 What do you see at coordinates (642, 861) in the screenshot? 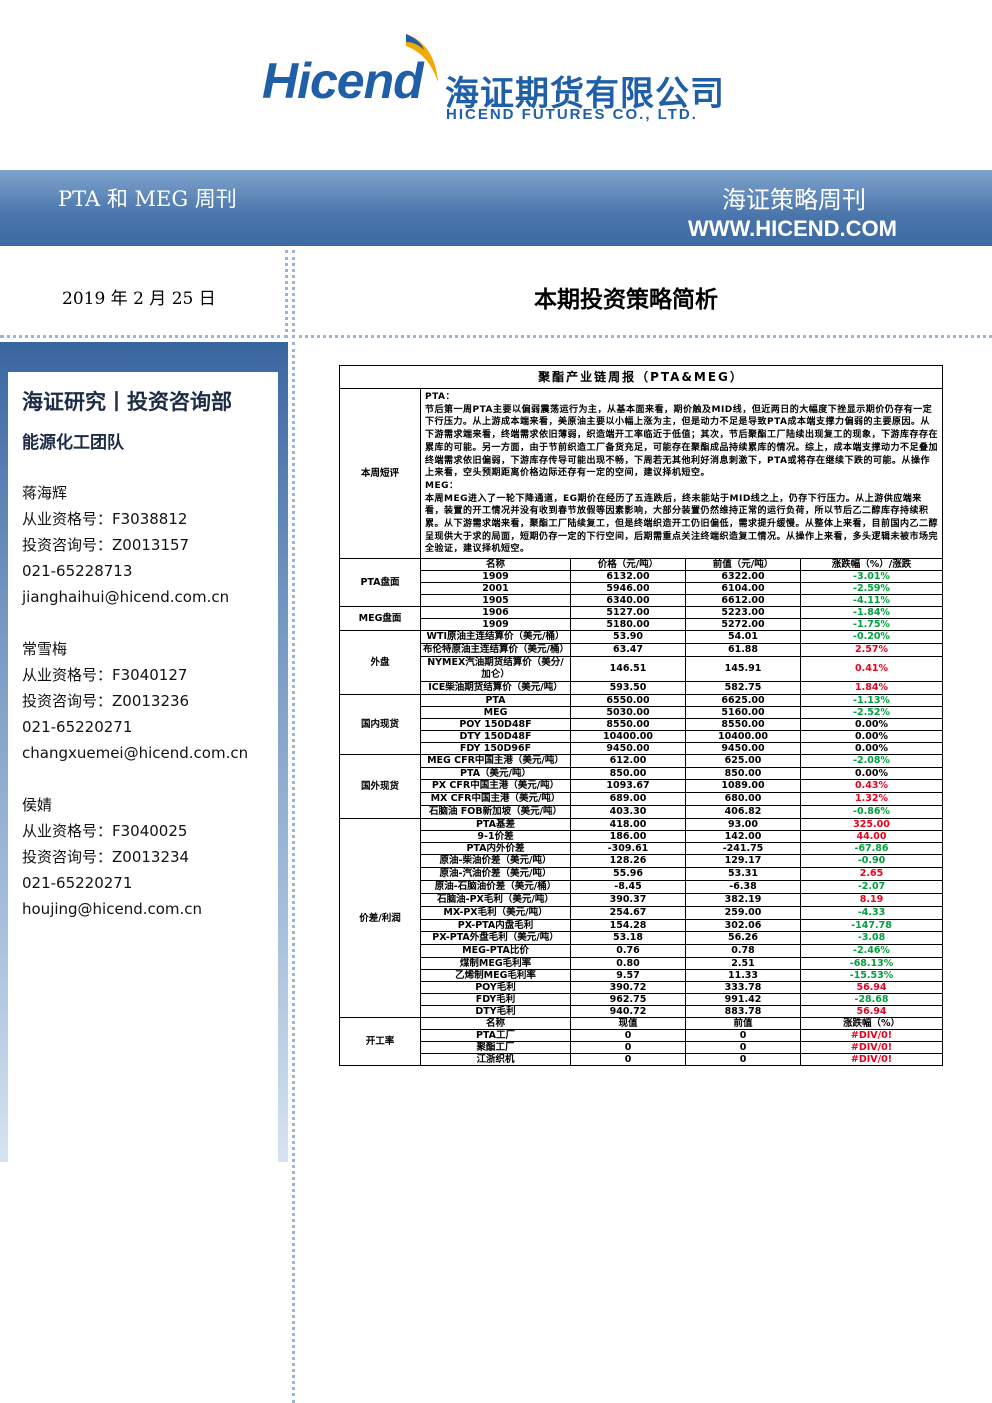
I see `table-row: 原油-柴油价差（美元/吨） 128.26 129.17 -0.90` at bounding box center [642, 861].